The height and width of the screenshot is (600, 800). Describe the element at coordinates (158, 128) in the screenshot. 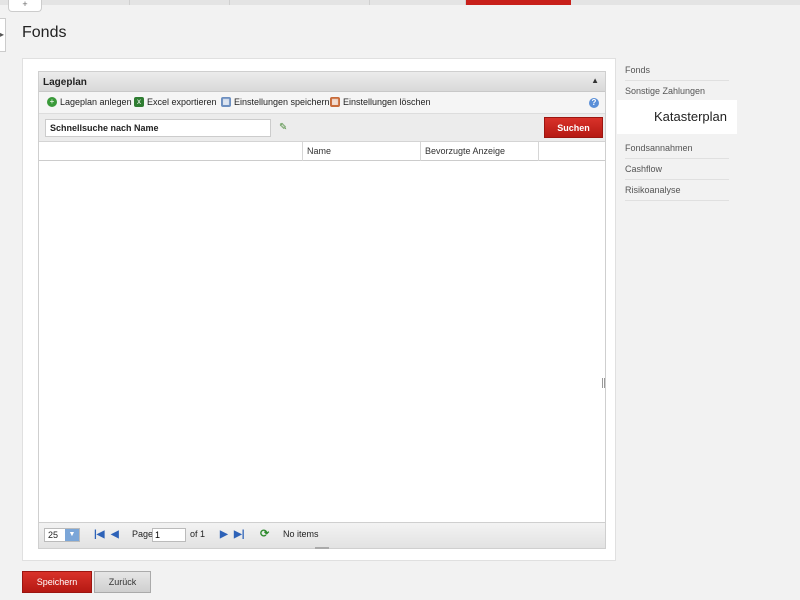

I see `quick-search-input` at that location.